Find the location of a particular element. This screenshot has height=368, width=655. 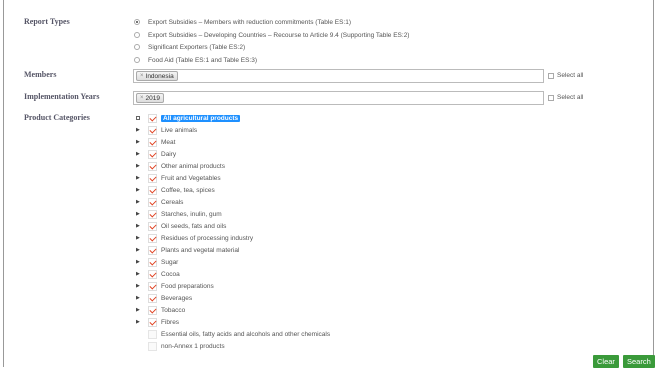

tree-node: ▶ Plants and vegetal material is located at coordinates (187, 250).